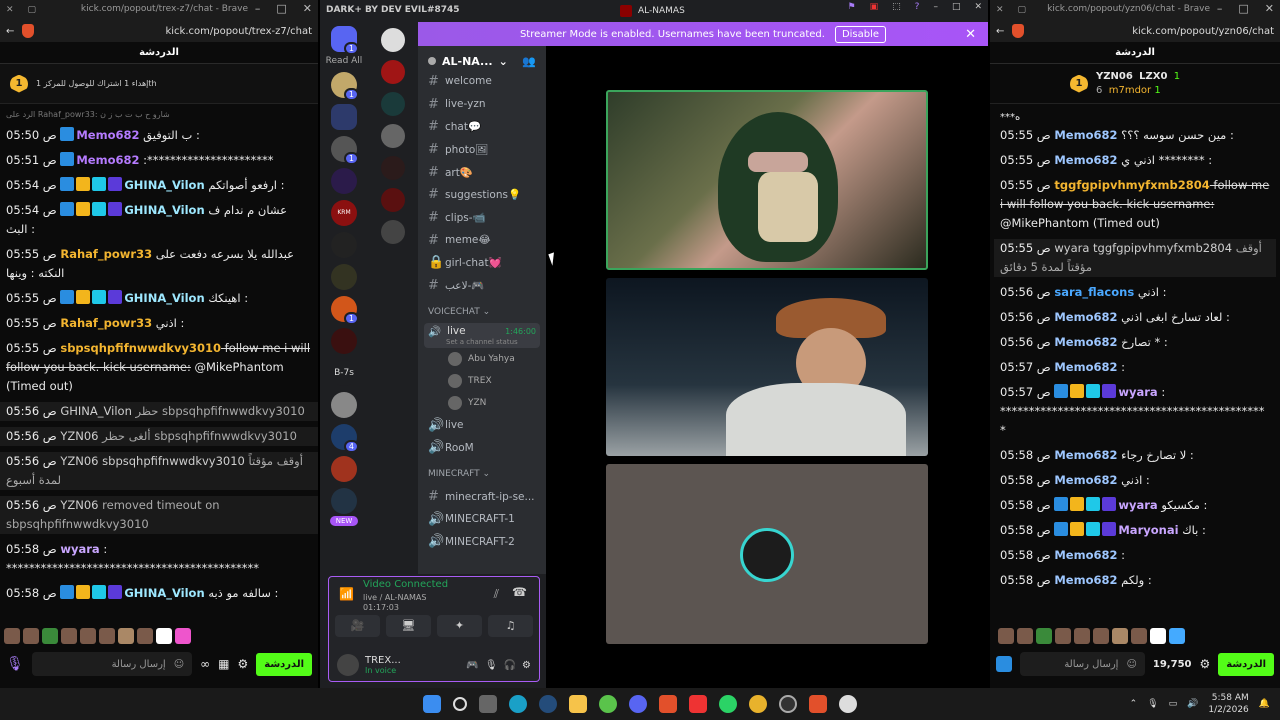  Describe the element at coordinates (140, 348) in the screenshot. I see `message-username: sbpsqhpfifnwwdkvy3010` at that location.